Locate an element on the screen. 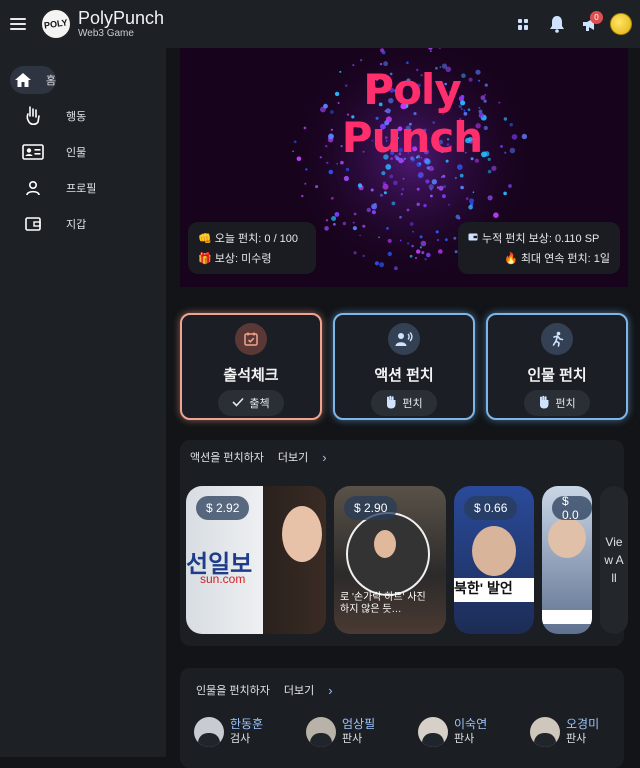  person-punch-button: 펀치 is located at coordinates (557, 403).